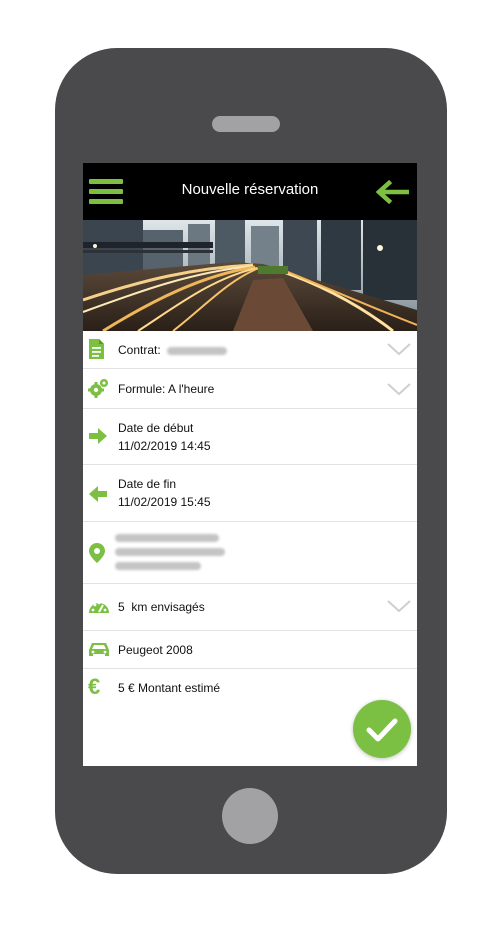 The width and height of the screenshot is (500, 929). What do you see at coordinates (126, 688) in the screenshot?
I see `amount-value: 5 €` at bounding box center [126, 688].